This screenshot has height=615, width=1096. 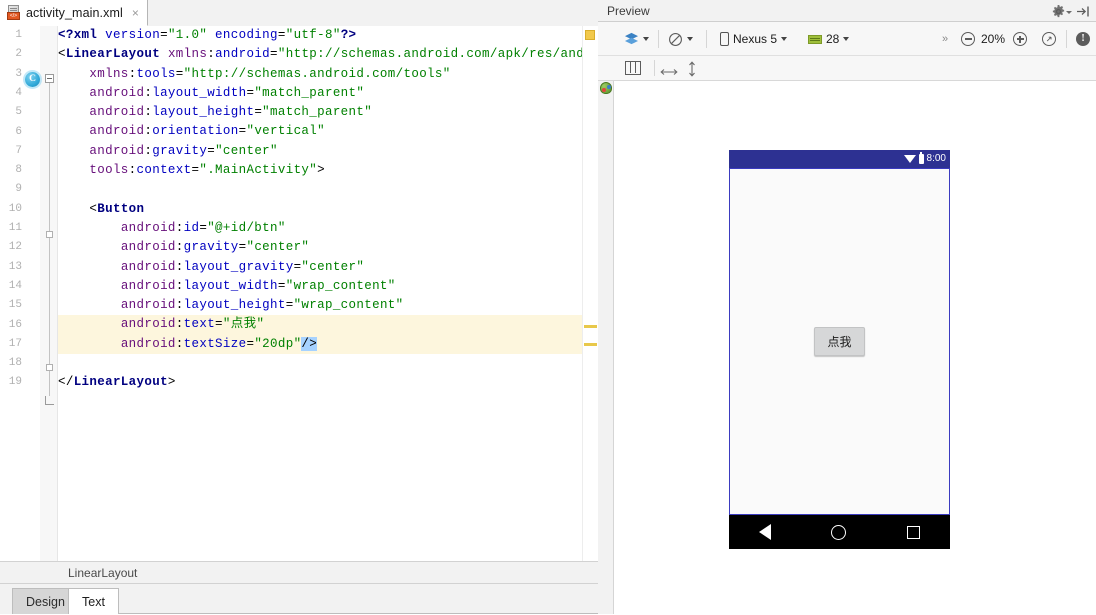 I want to click on preview-toolbar-secondary, so click(x=847, y=68).